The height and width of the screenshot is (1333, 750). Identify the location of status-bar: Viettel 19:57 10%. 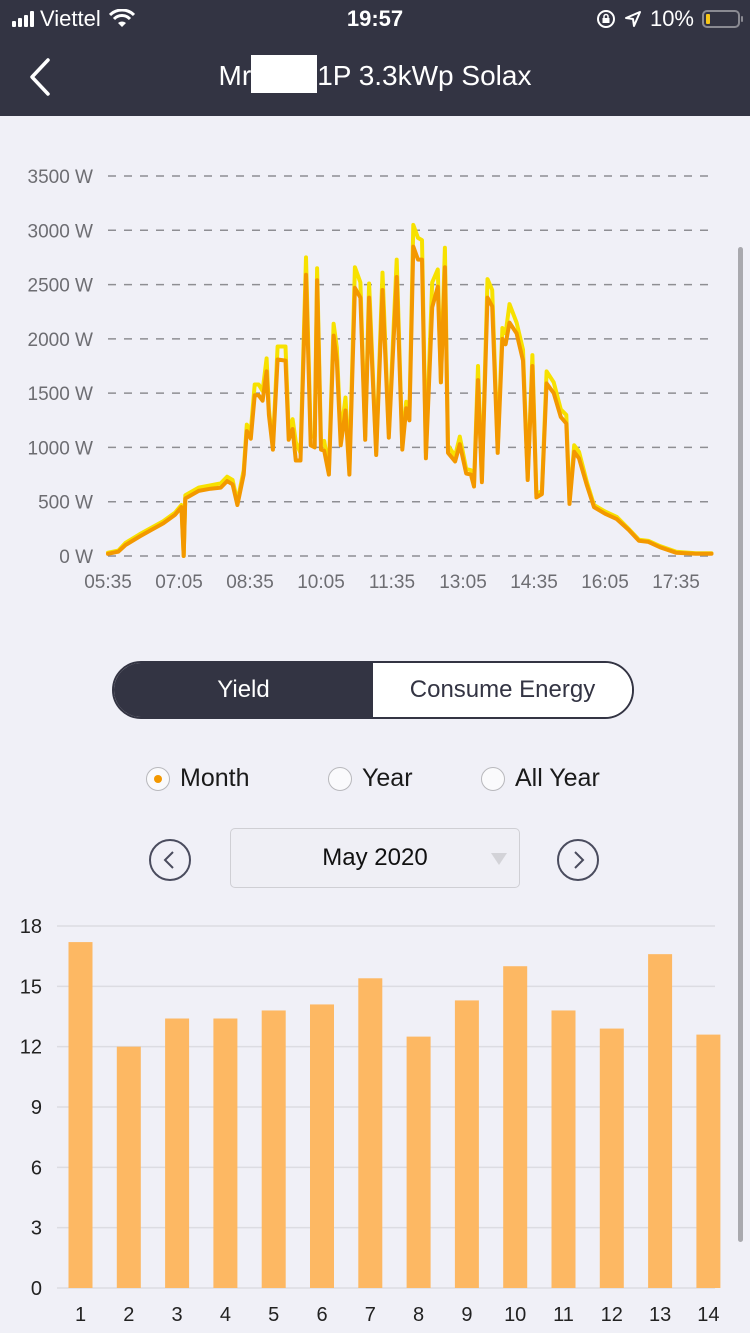
(375, 20).